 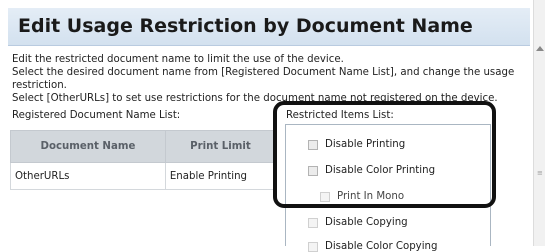 I want to click on vertical-scrollbar: ≡, so click(x=539, y=123).